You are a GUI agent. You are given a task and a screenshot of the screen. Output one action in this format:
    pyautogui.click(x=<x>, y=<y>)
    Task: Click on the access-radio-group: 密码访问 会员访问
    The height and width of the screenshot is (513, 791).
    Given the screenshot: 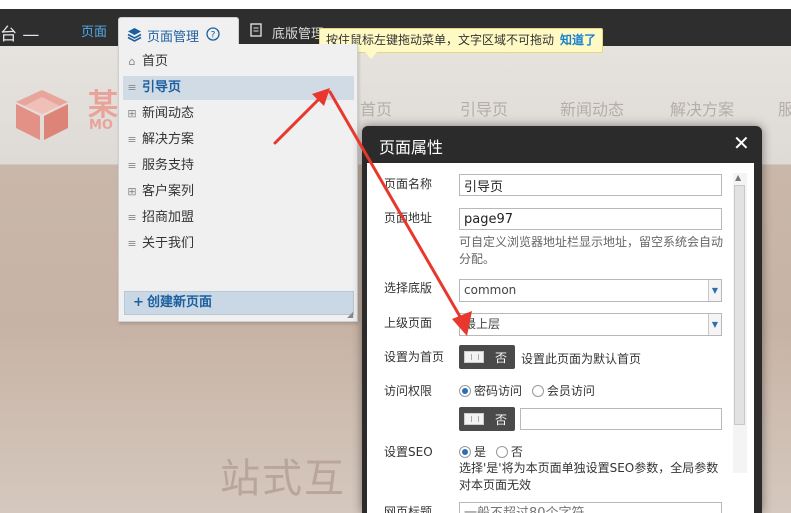 What is the action you would take?
    pyautogui.click(x=527, y=390)
    